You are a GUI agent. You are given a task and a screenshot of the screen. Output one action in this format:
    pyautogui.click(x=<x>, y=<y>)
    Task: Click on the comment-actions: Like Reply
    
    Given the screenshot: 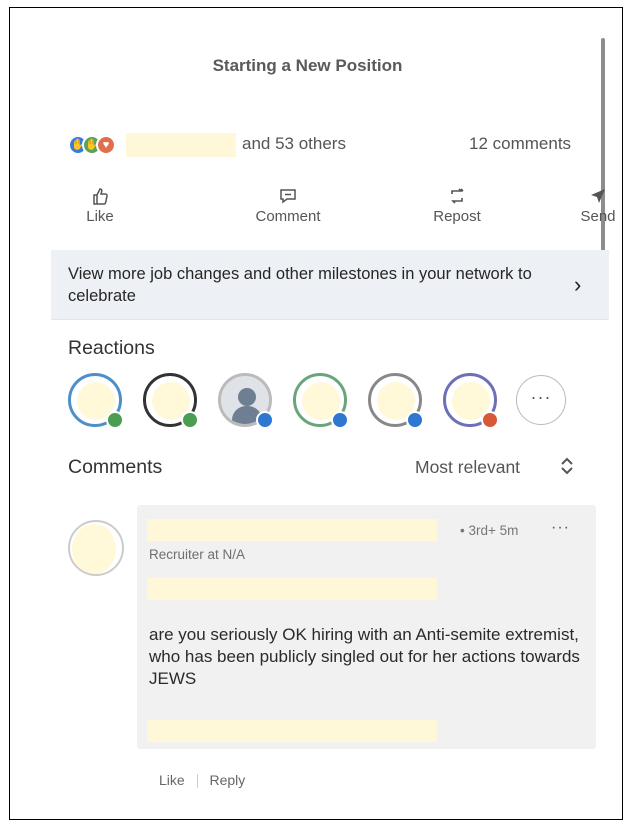 What is the action you would take?
    pyautogui.click(x=202, y=780)
    